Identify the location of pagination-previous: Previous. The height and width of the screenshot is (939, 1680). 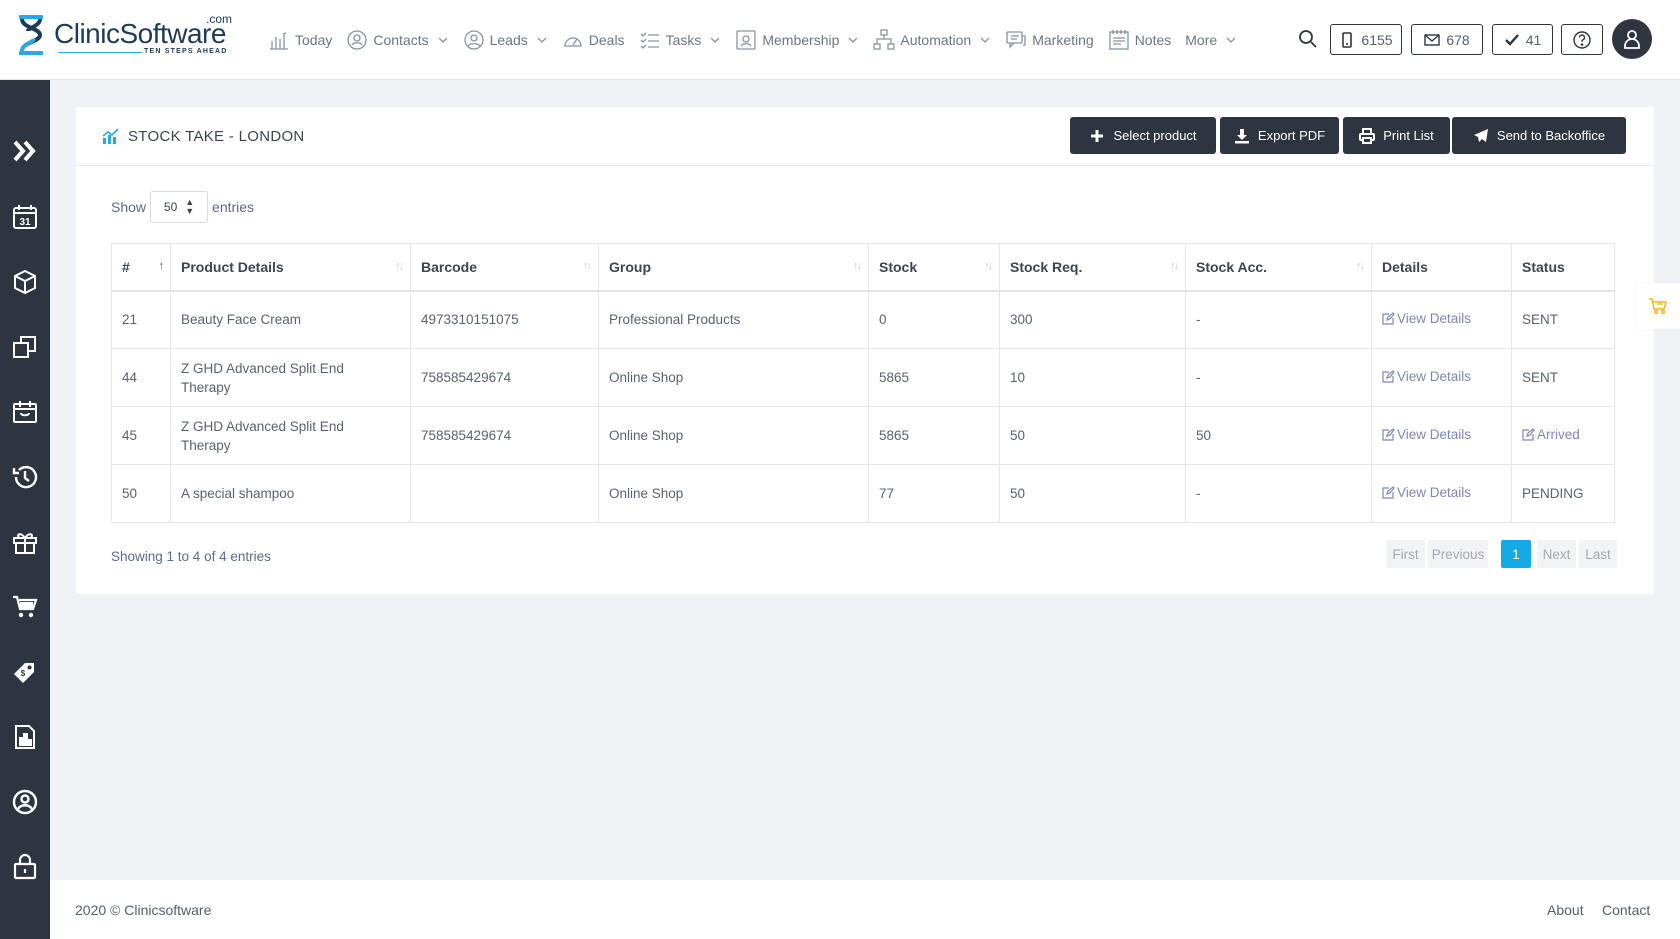
(1458, 554).